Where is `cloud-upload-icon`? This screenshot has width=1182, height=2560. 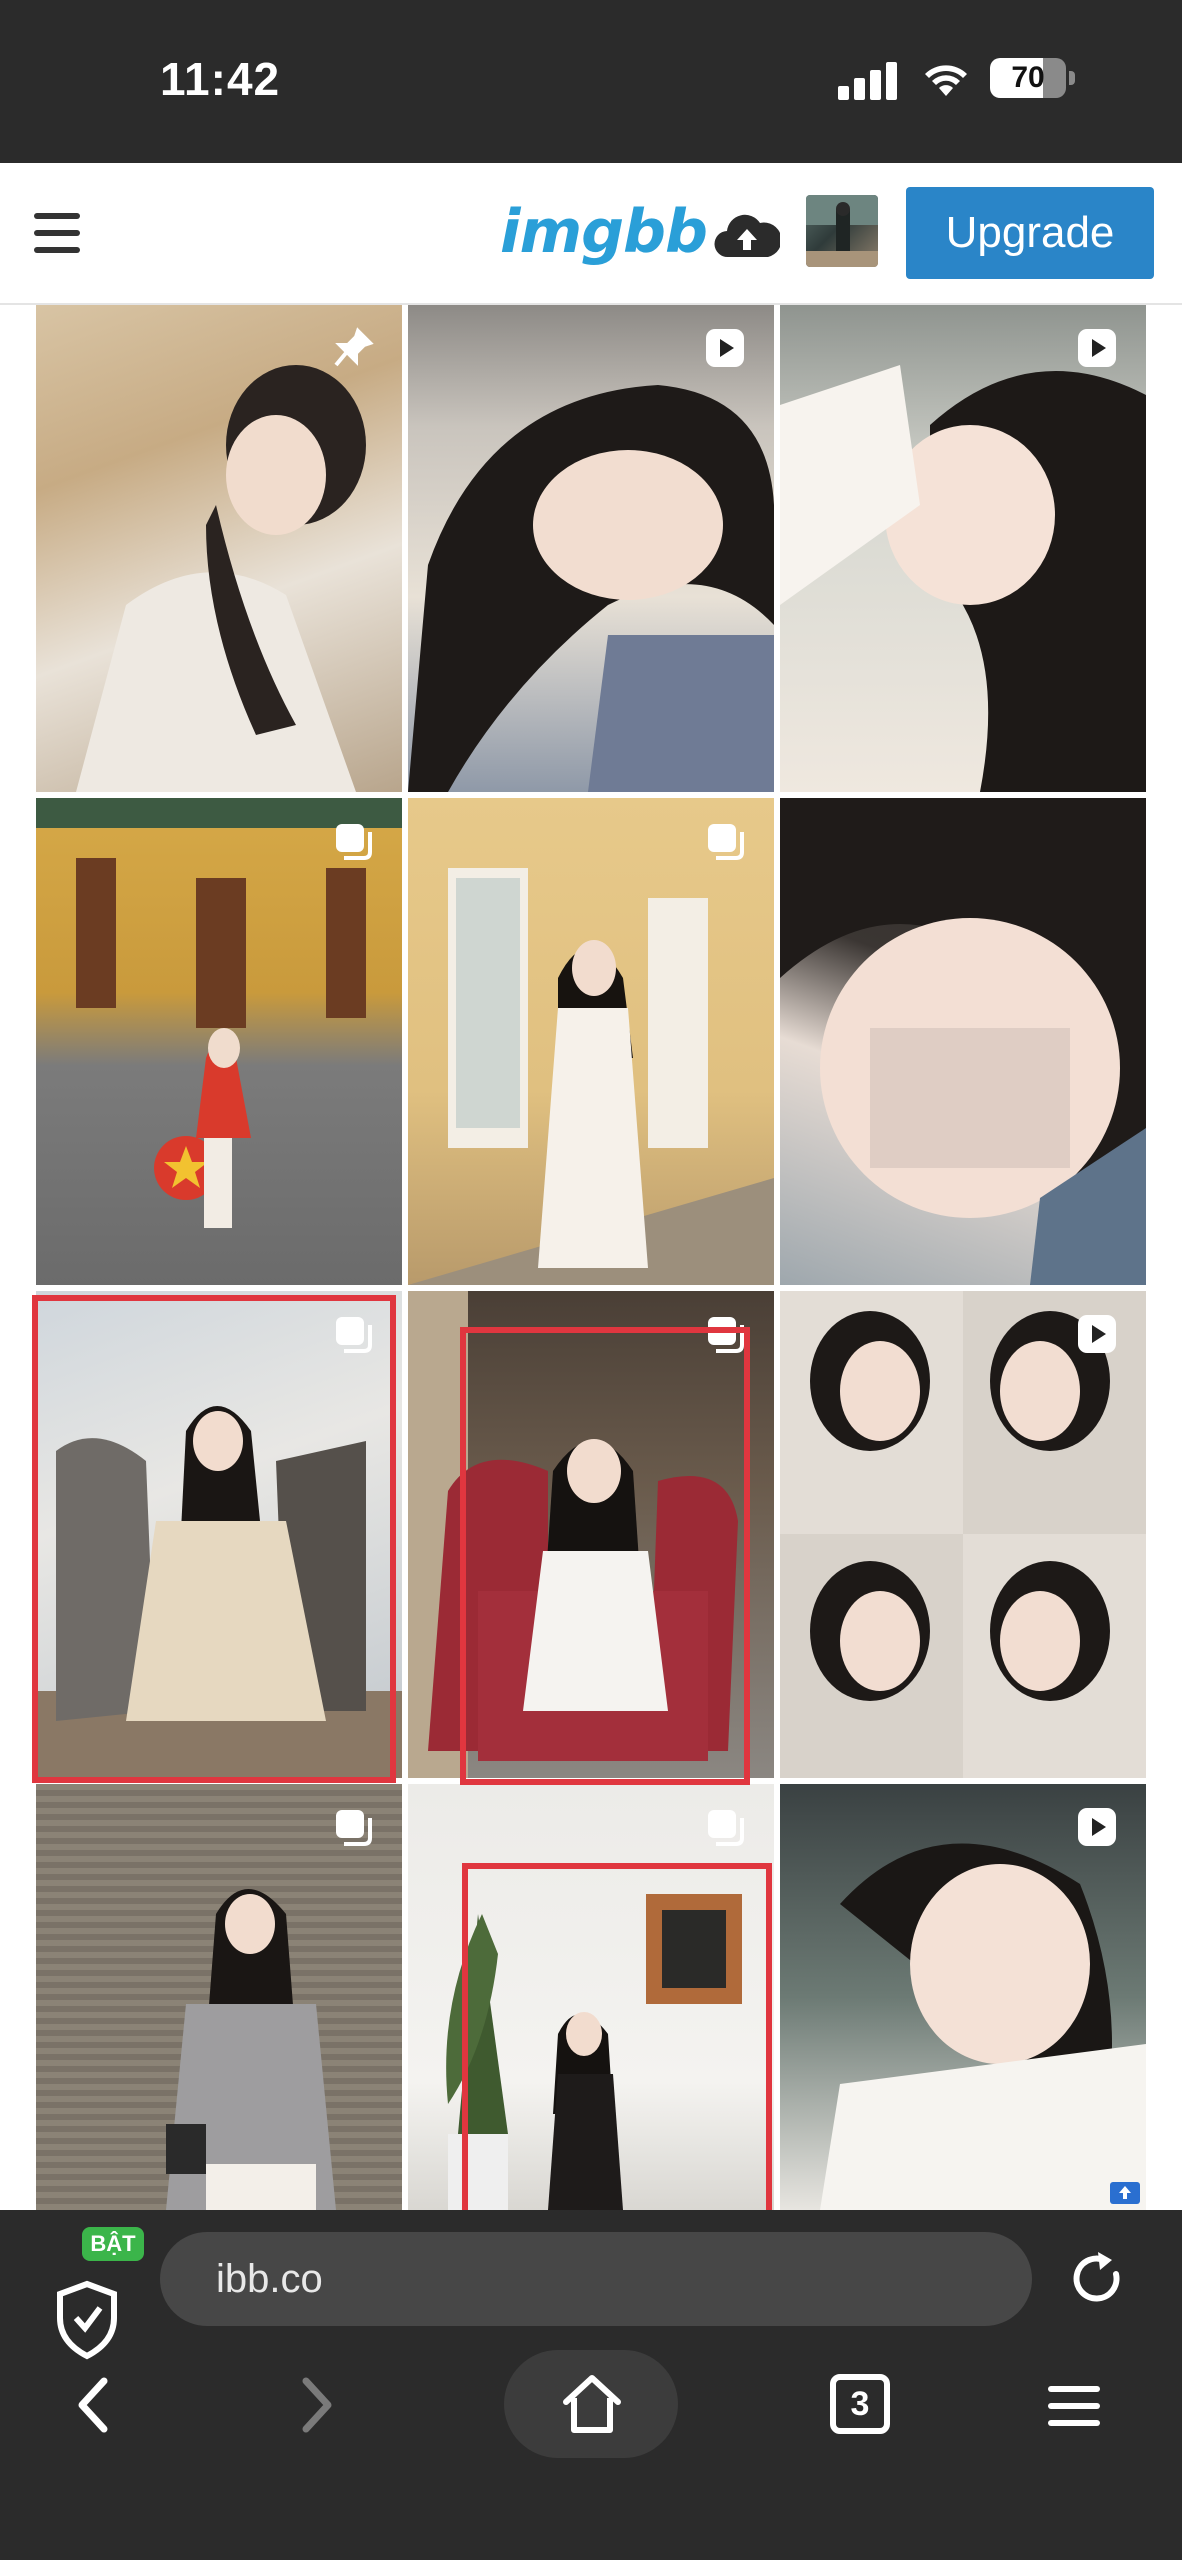 cloud-upload-icon is located at coordinates (747, 234).